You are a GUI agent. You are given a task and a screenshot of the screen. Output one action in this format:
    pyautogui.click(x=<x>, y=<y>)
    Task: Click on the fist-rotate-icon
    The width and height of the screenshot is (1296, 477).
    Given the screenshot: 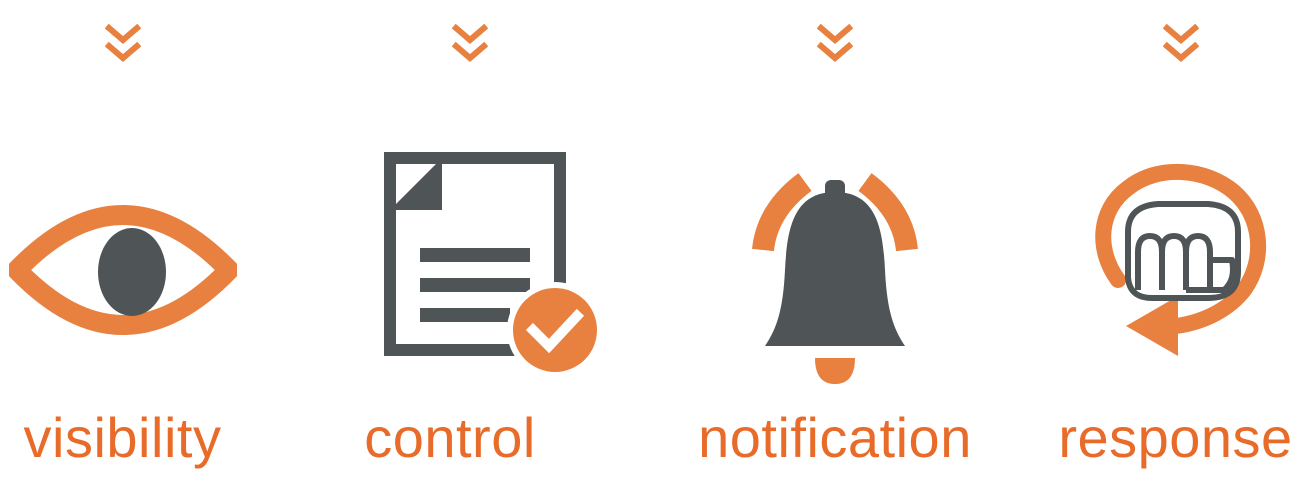 What is the action you would take?
    pyautogui.click(x=1180, y=260)
    